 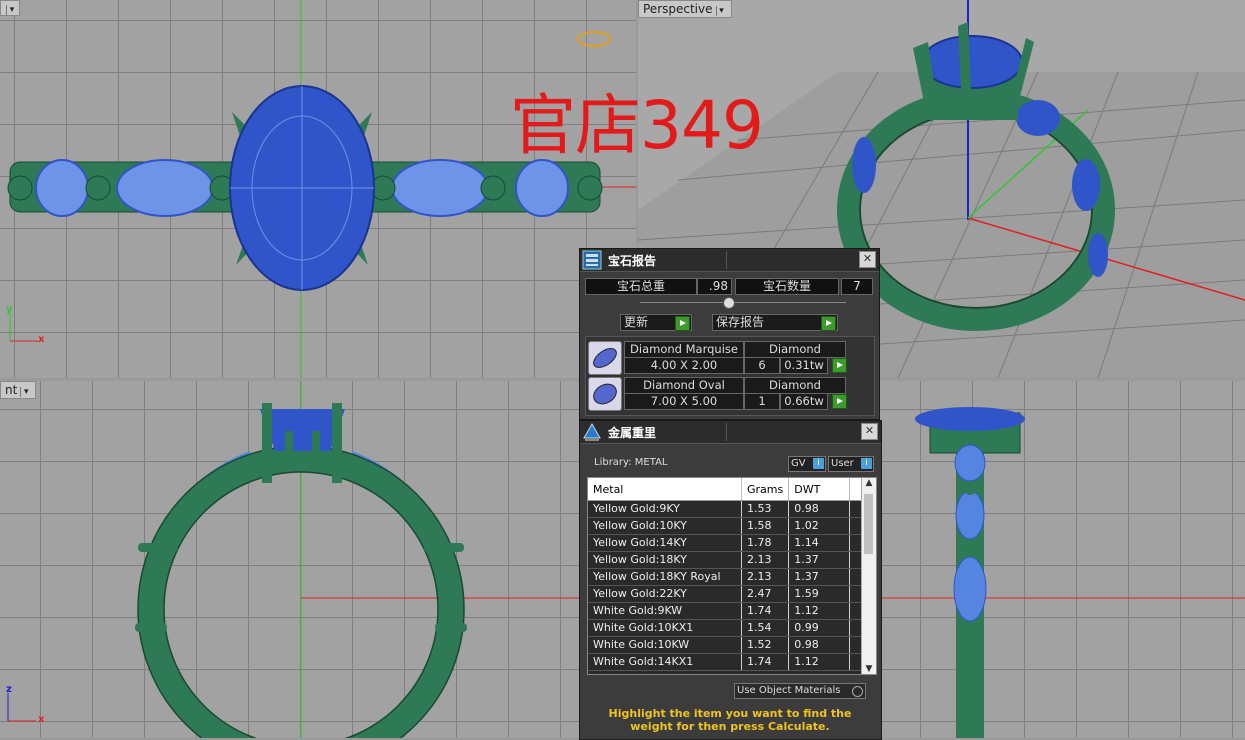 I want to click on gem-count-value: 7, so click(x=857, y=286).